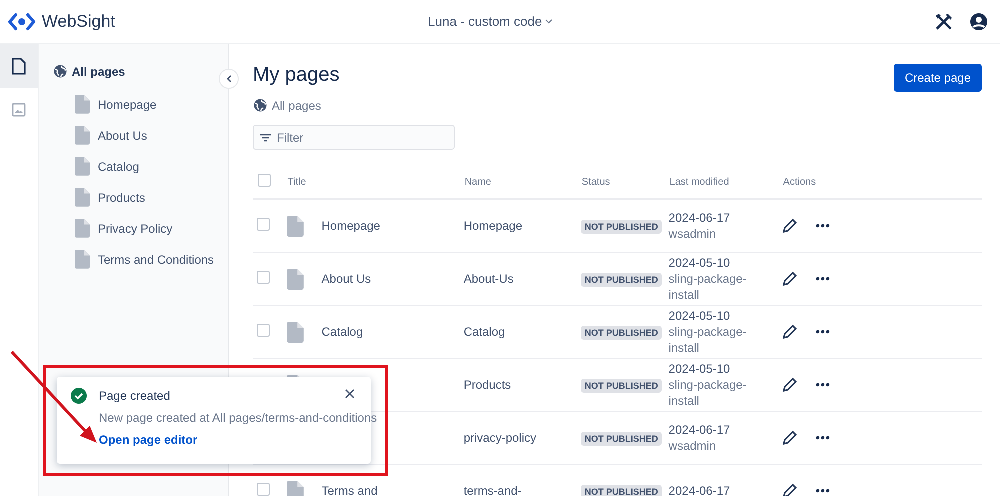 This screenshot has width=1000, height=496. Describe the element at coordinates (549, 21) in the screenshot. I see `chevron-down-icon` at that location.